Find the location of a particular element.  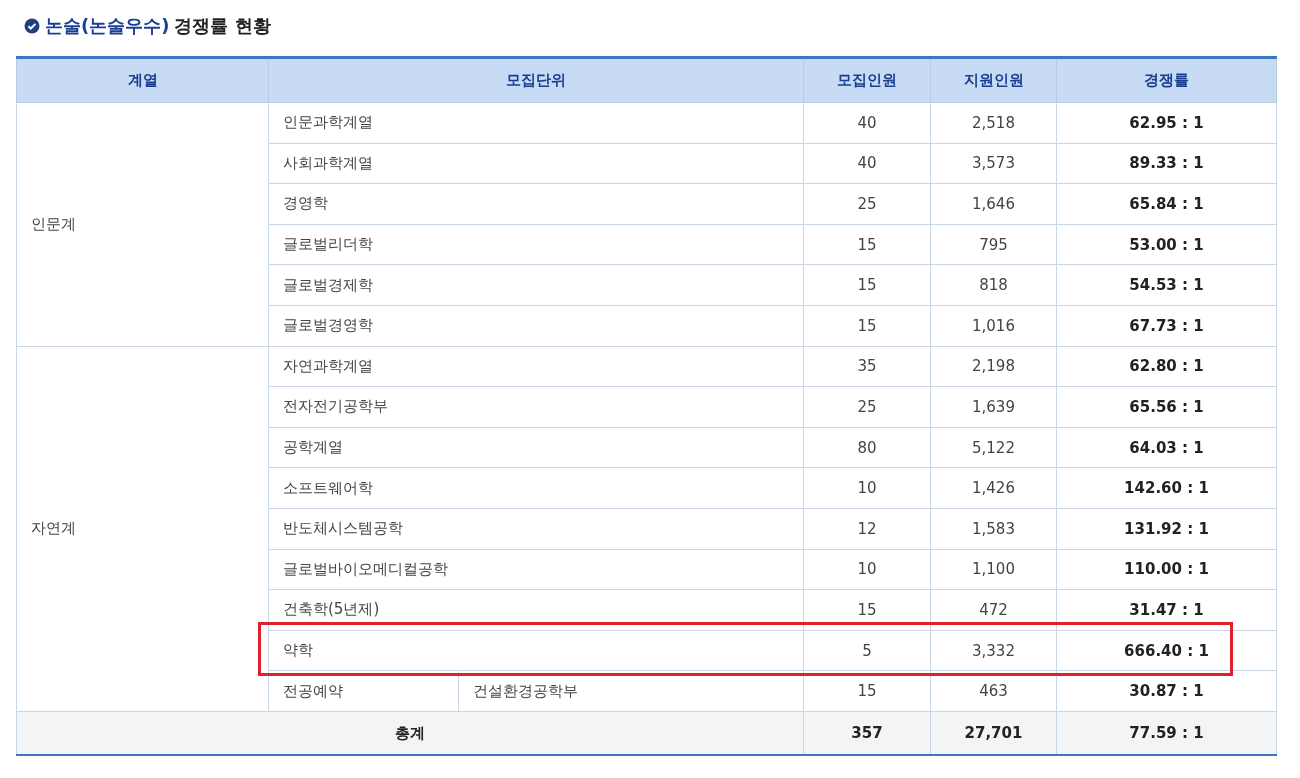

table-cell: 자연과학계열 is located at coordinates (536, 366).